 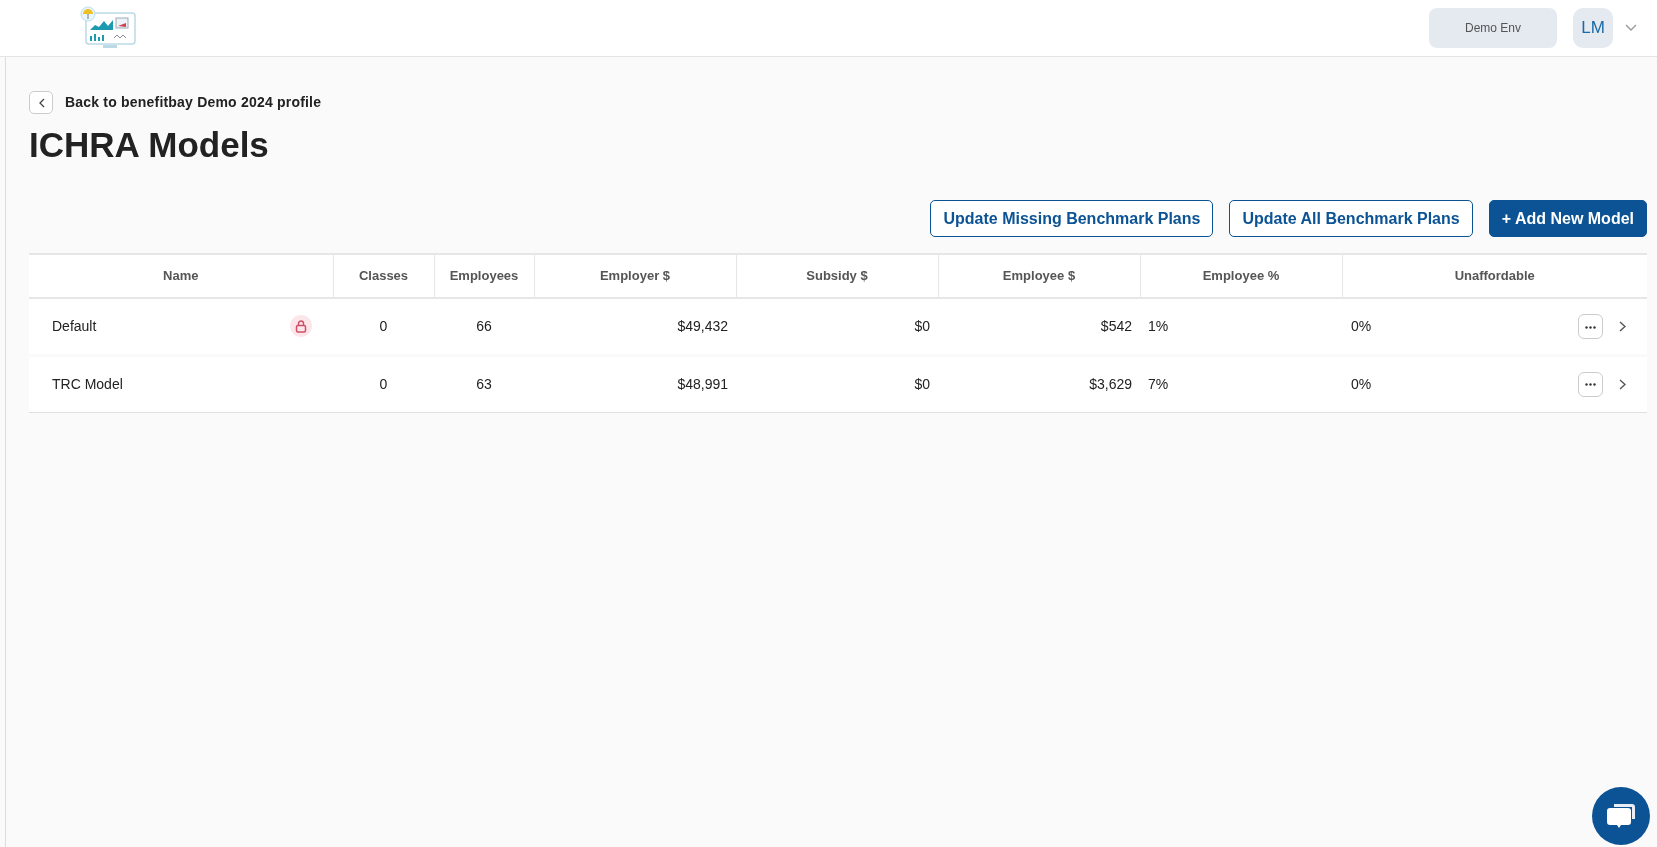 I want to click on chat-button, so click(x=1621, y=816).